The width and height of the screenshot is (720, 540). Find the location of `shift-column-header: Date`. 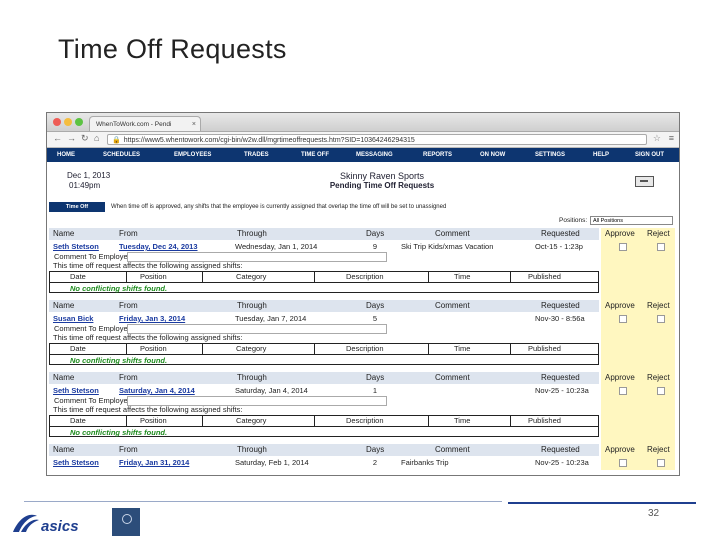

shift-column-header: Date is located at coordinates (78, 348).